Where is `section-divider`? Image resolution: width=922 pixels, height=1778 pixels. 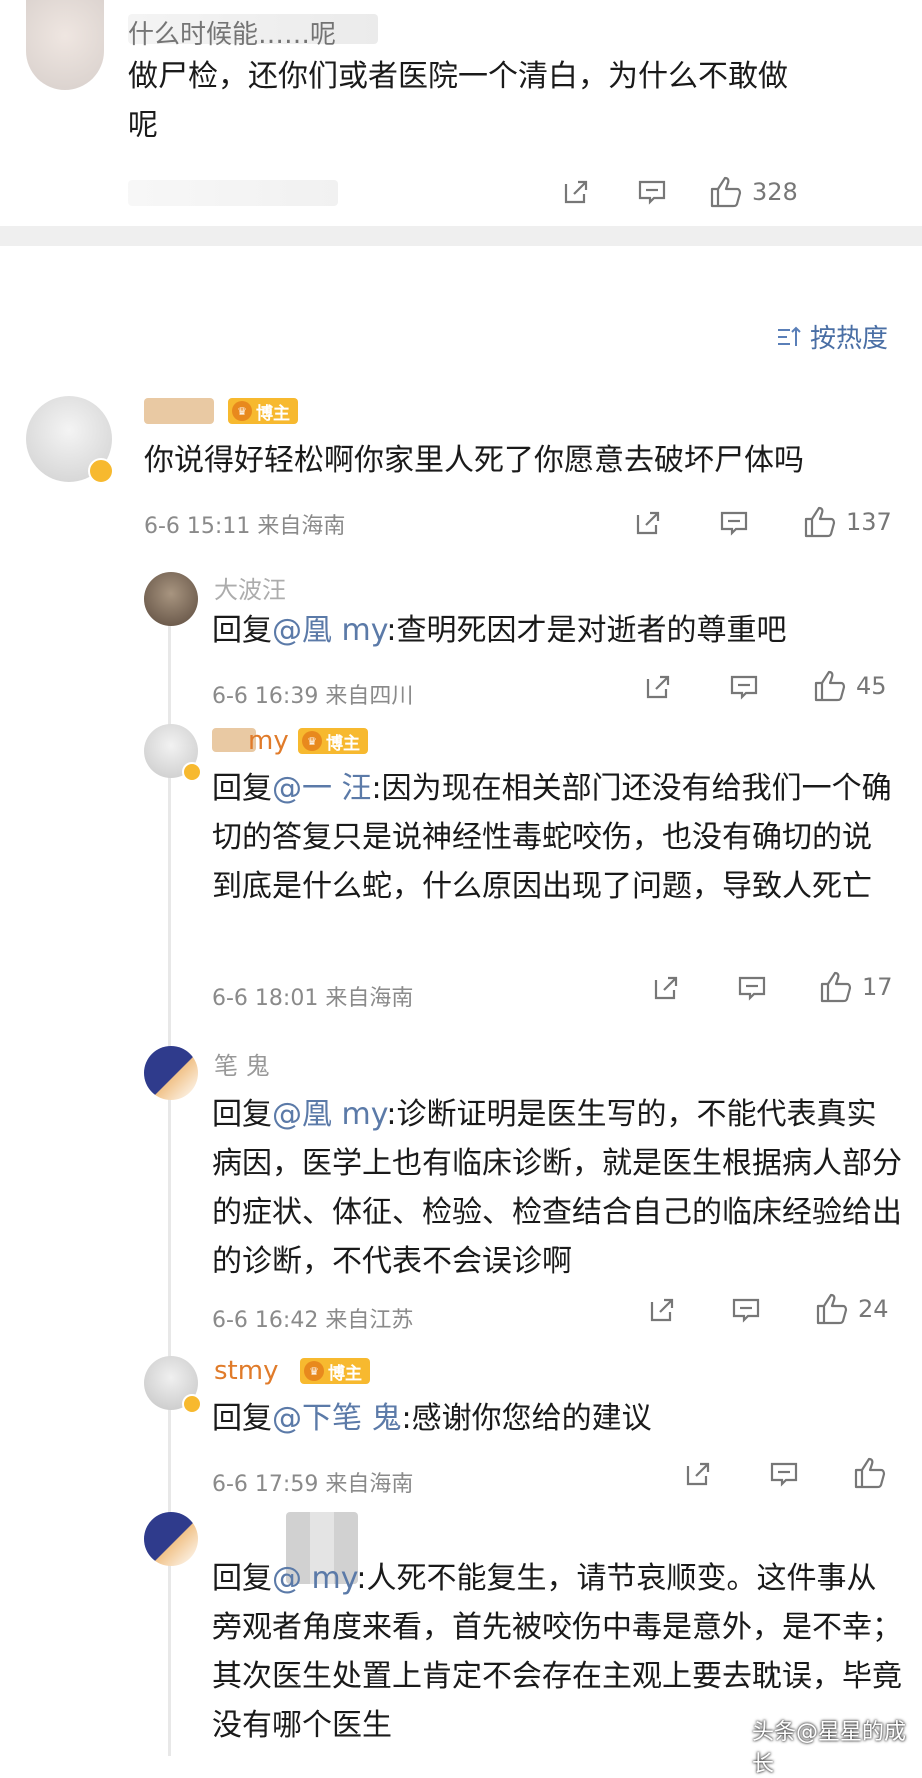 section-divider is located at coordinates (461, 236).